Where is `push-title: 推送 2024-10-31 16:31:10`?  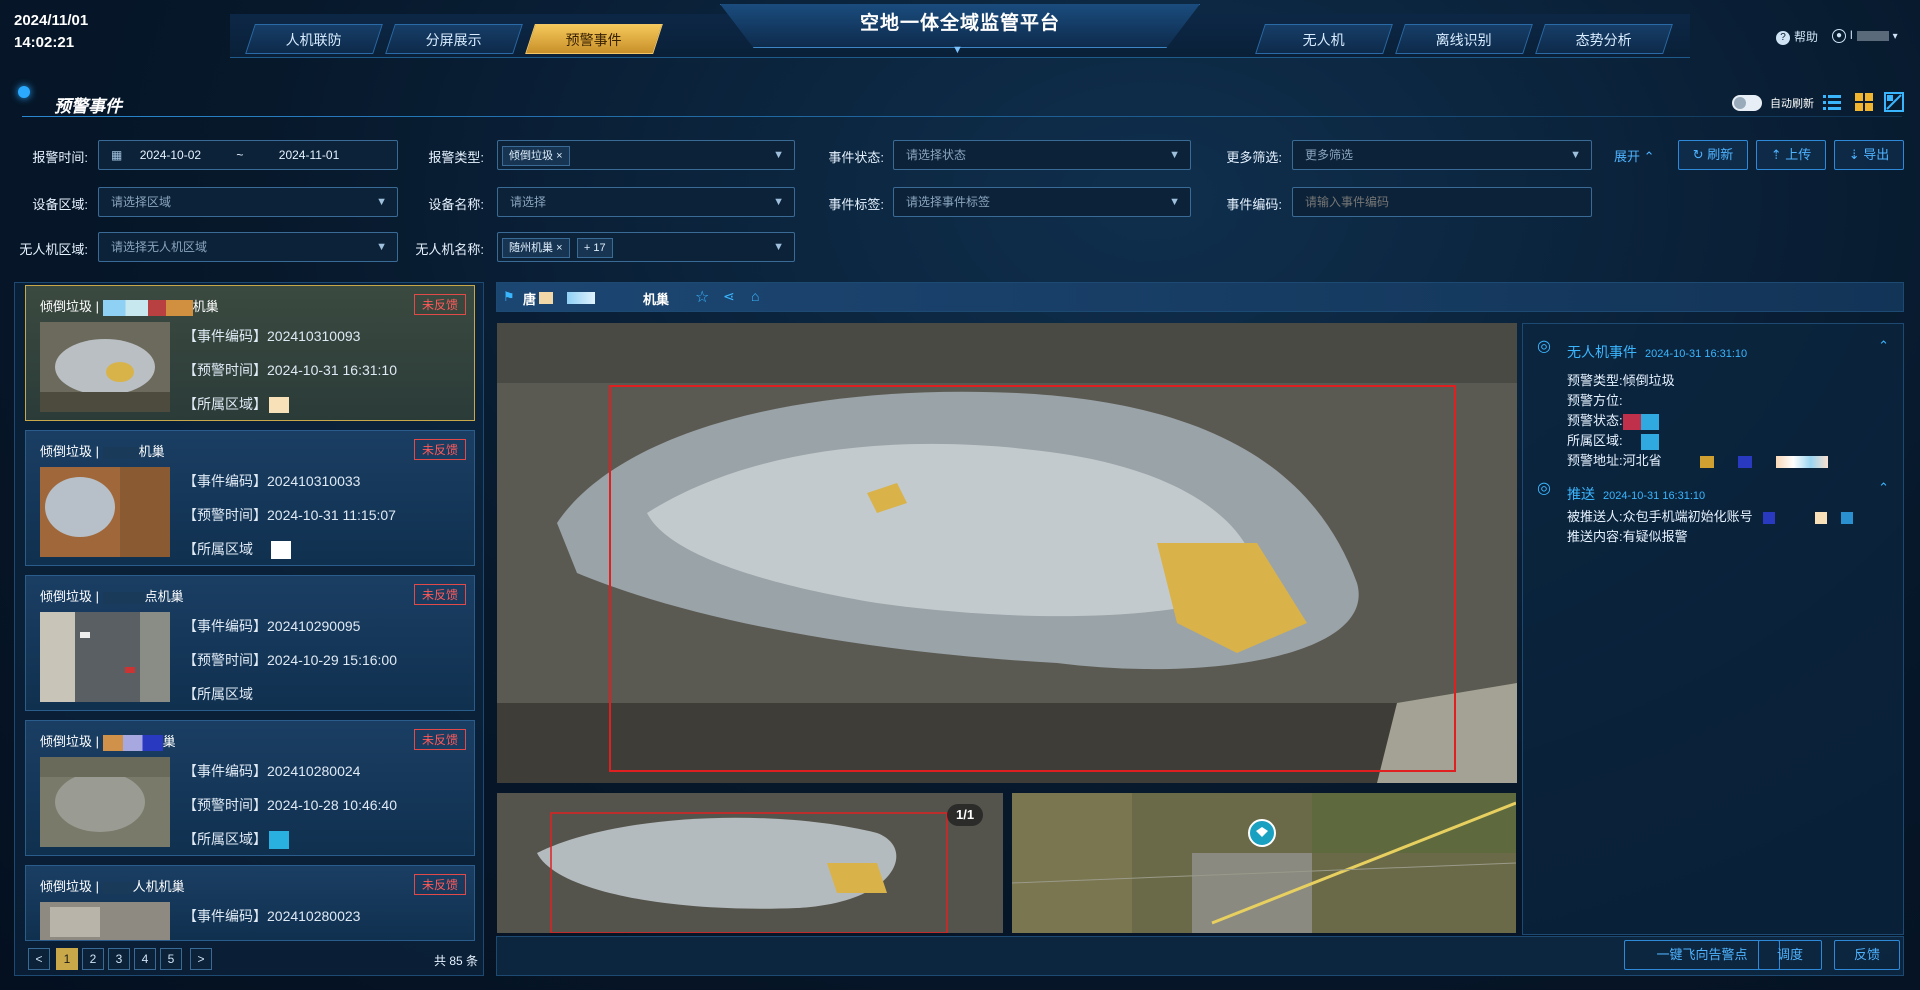 push-title: 推送 2024-10-31 16:31:10 is located at coordinates (1636, 494).